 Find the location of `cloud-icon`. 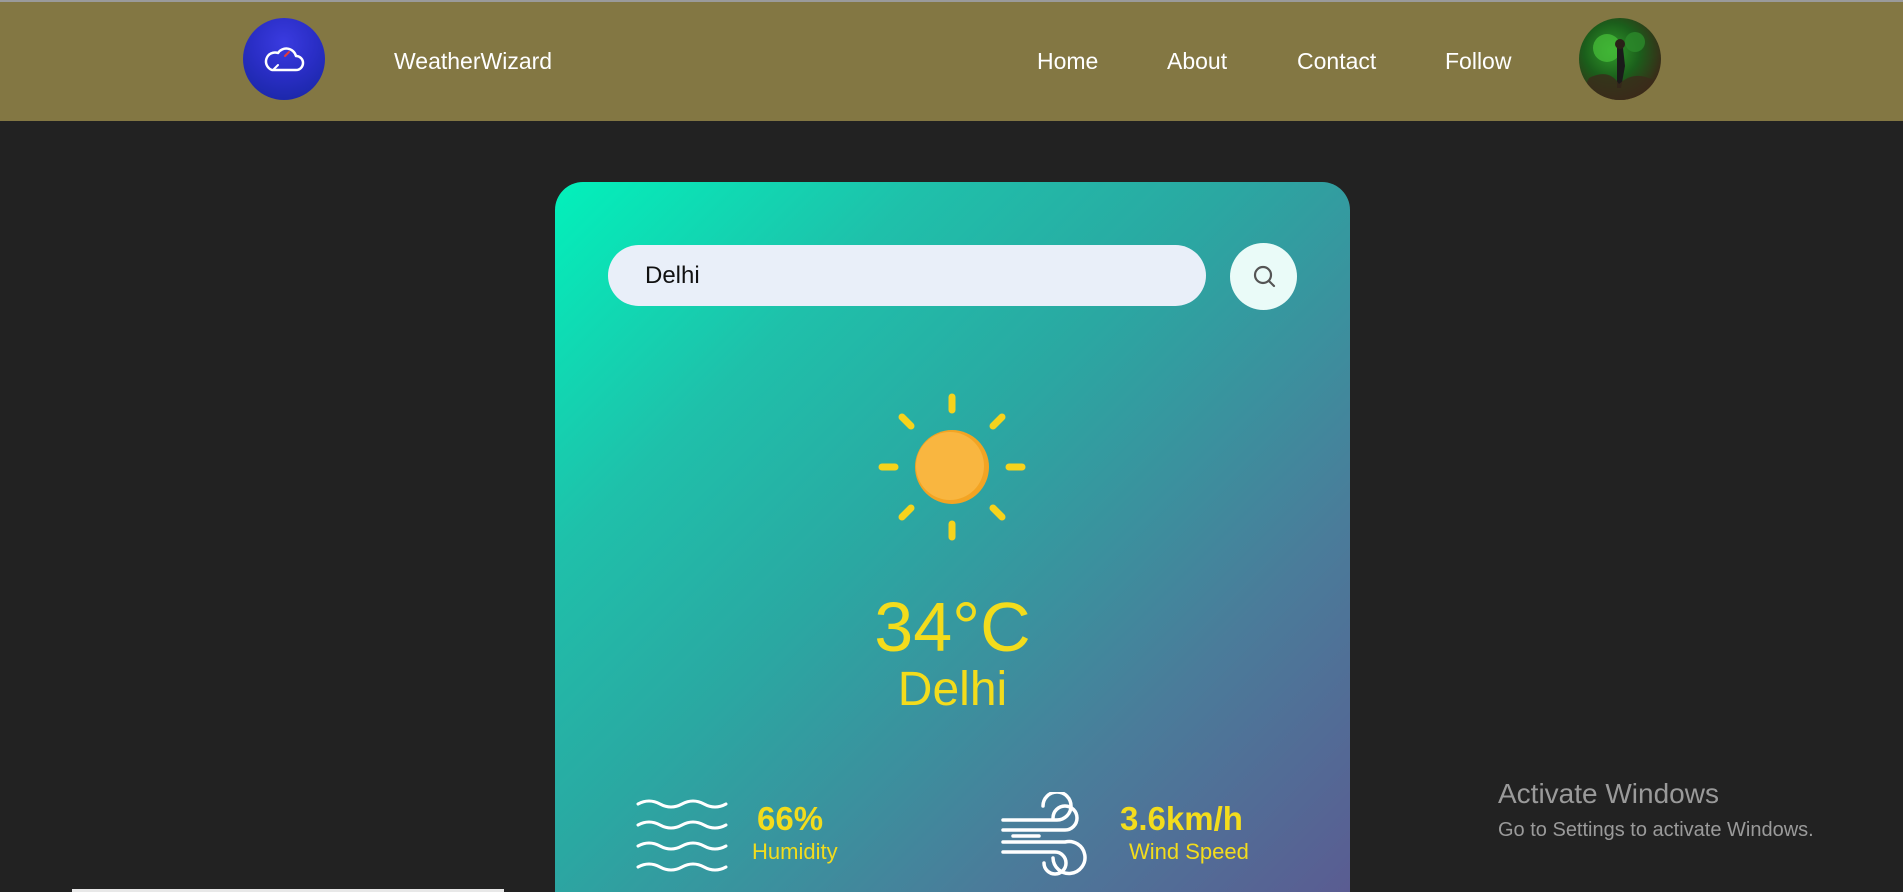

cloud-icon is located at coordinates (284, 59).